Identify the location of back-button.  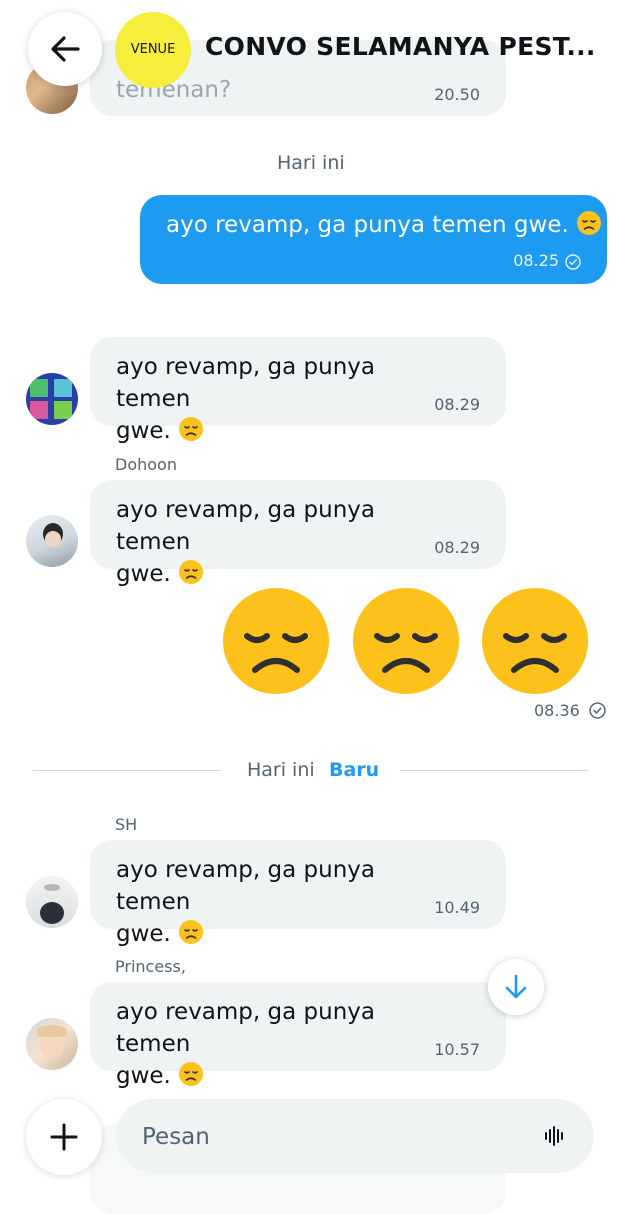
(65, 49).